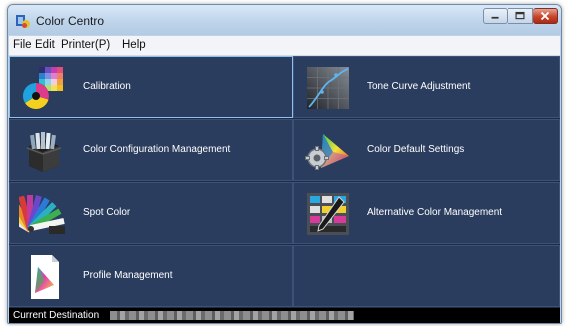  Describe the element at coordinates (435, 212) in the screenshot. I see `tile-label: Alternative Color Management` at that location.